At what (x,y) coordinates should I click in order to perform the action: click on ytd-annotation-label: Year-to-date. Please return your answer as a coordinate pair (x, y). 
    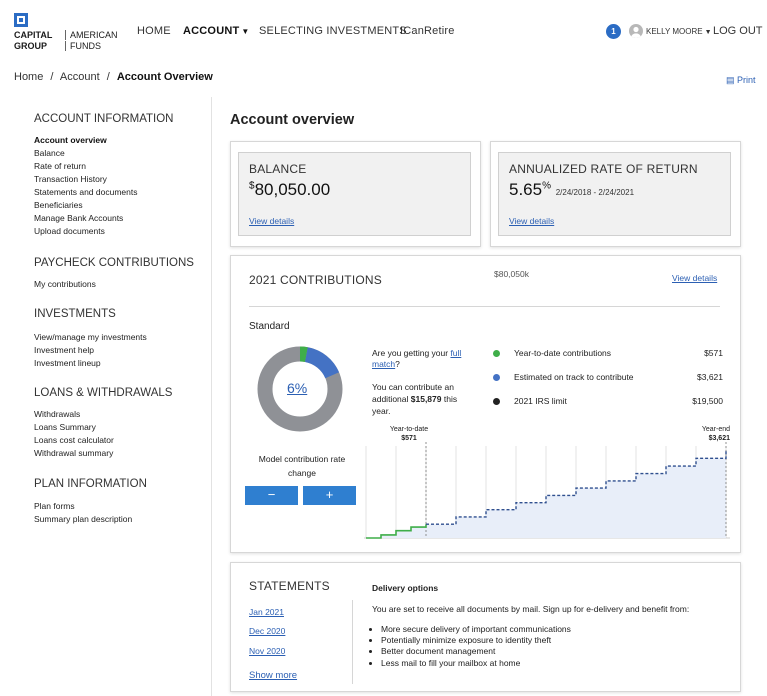
    Looking at the image, I should click on (409, 429).